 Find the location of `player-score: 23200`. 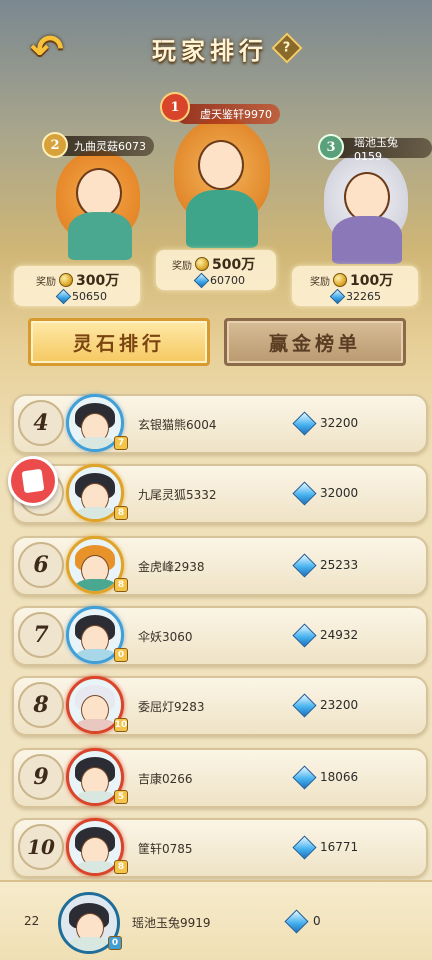

player-score: 23200 is located at coordinates (339, 705).